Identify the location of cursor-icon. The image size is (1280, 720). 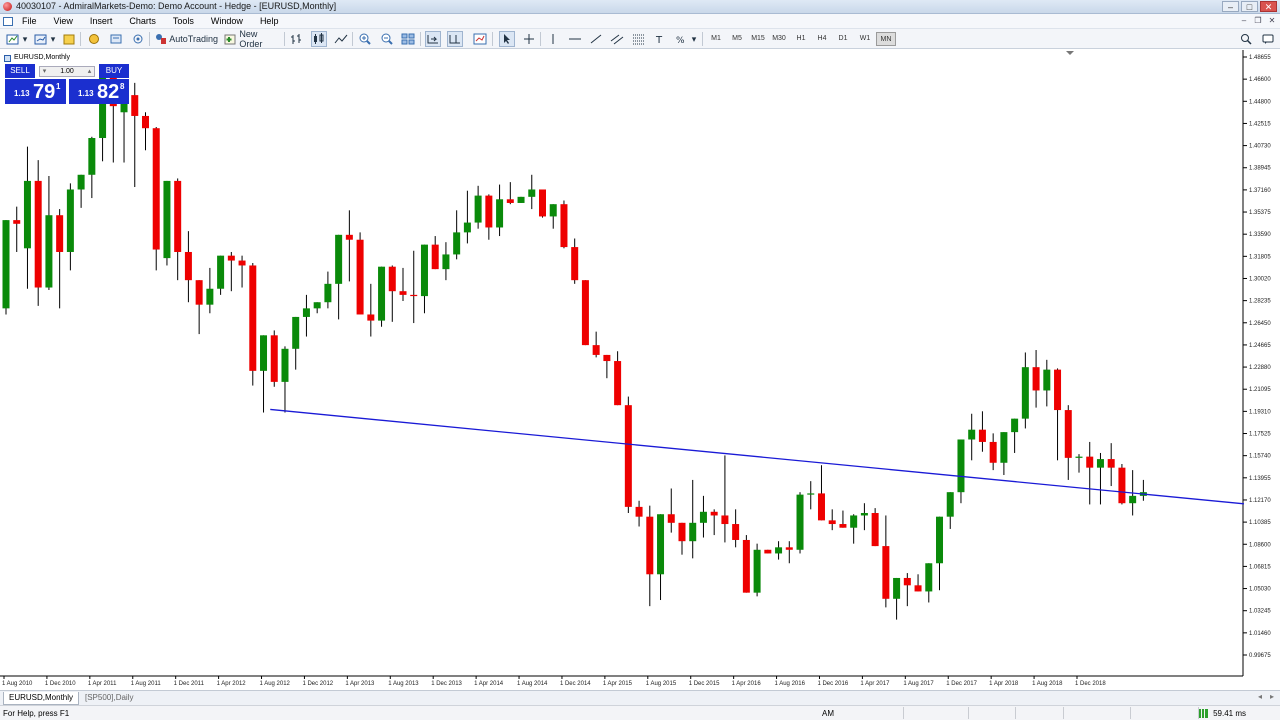
(507, 39).